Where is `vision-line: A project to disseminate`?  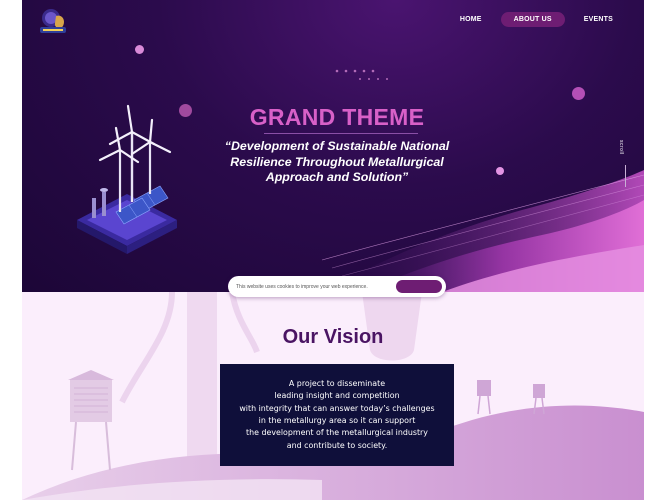 vision-line: A project to disseminate is located at coordinates (337, 384).